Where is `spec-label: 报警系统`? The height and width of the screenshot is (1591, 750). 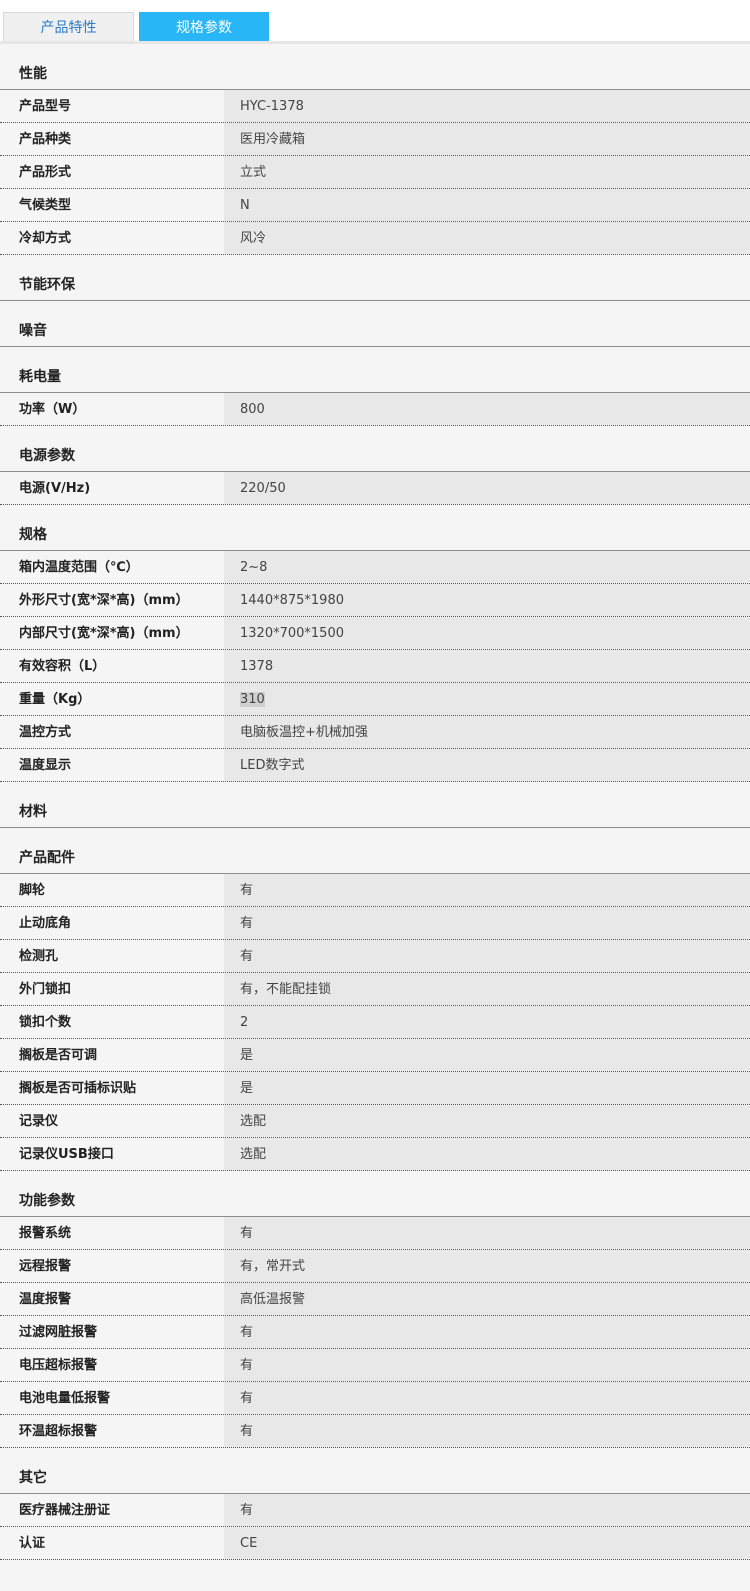
spec-label: 报警系统 is located at coordinates (112, 1233).